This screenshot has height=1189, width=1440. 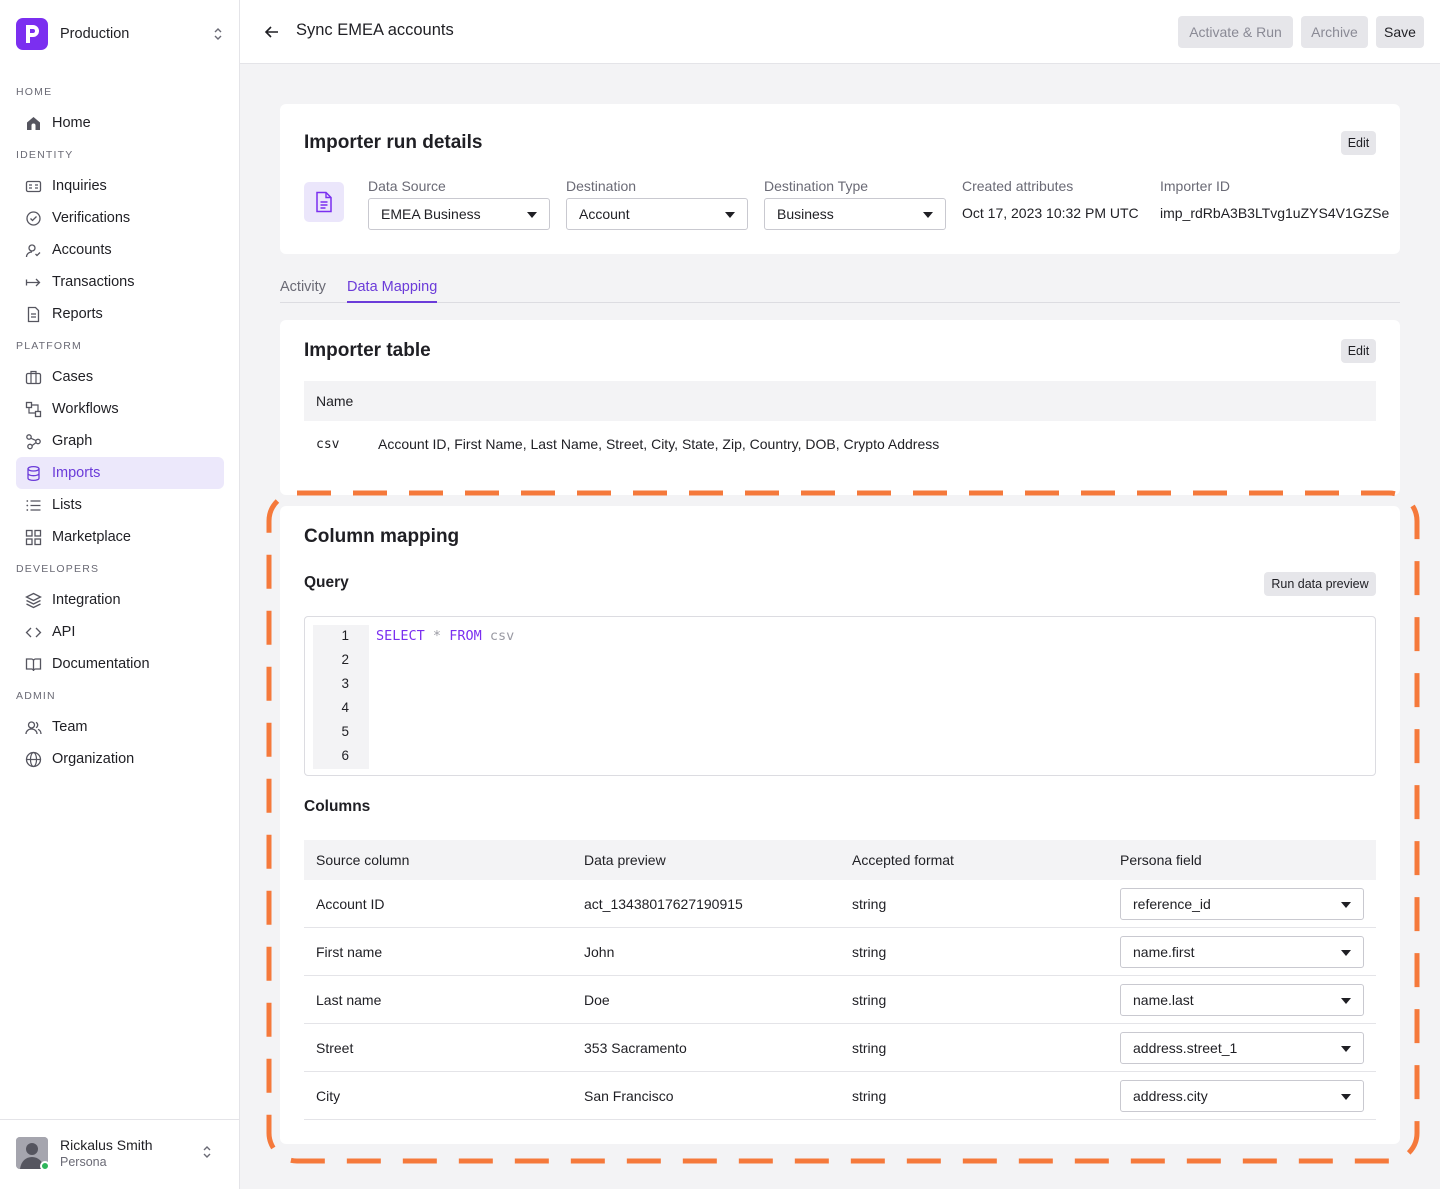 What do you see at coordinates (120, 473) in the screenshot?
I see `sidebar-item-imports: Imports` at bounding box center [120, 473].